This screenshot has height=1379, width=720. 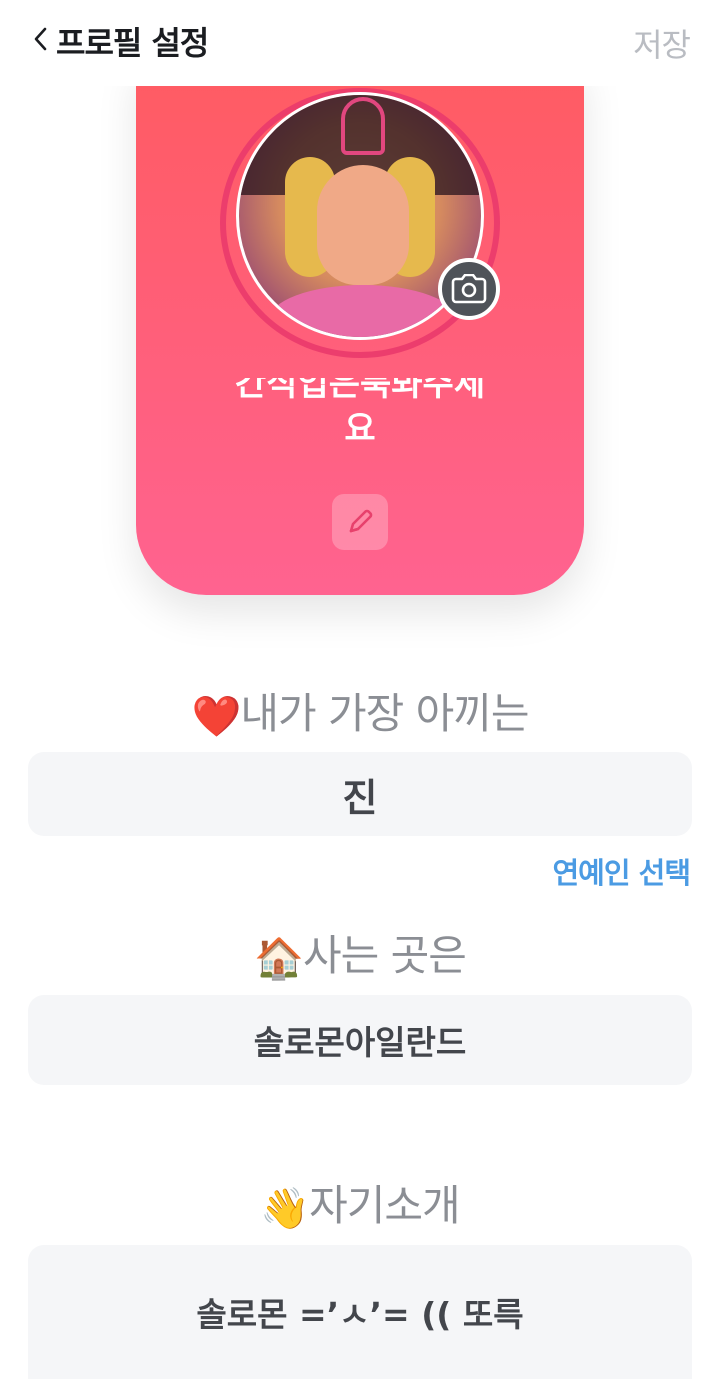 What do you see at coordinates (662, 43) in the screenshot?
I see `save-button: 저장` at bounding box center [662, 43].